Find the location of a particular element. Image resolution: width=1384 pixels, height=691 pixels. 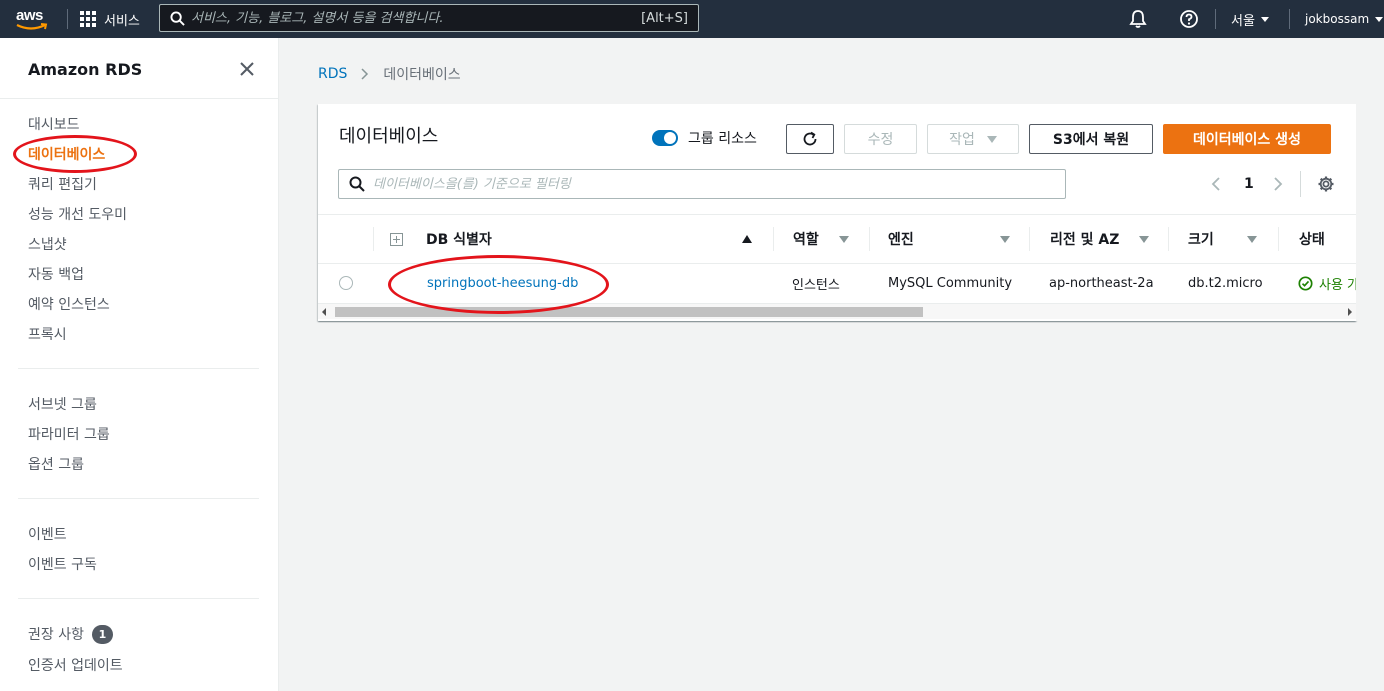

chevron-left-icon is located at coordinates (1215, 184).